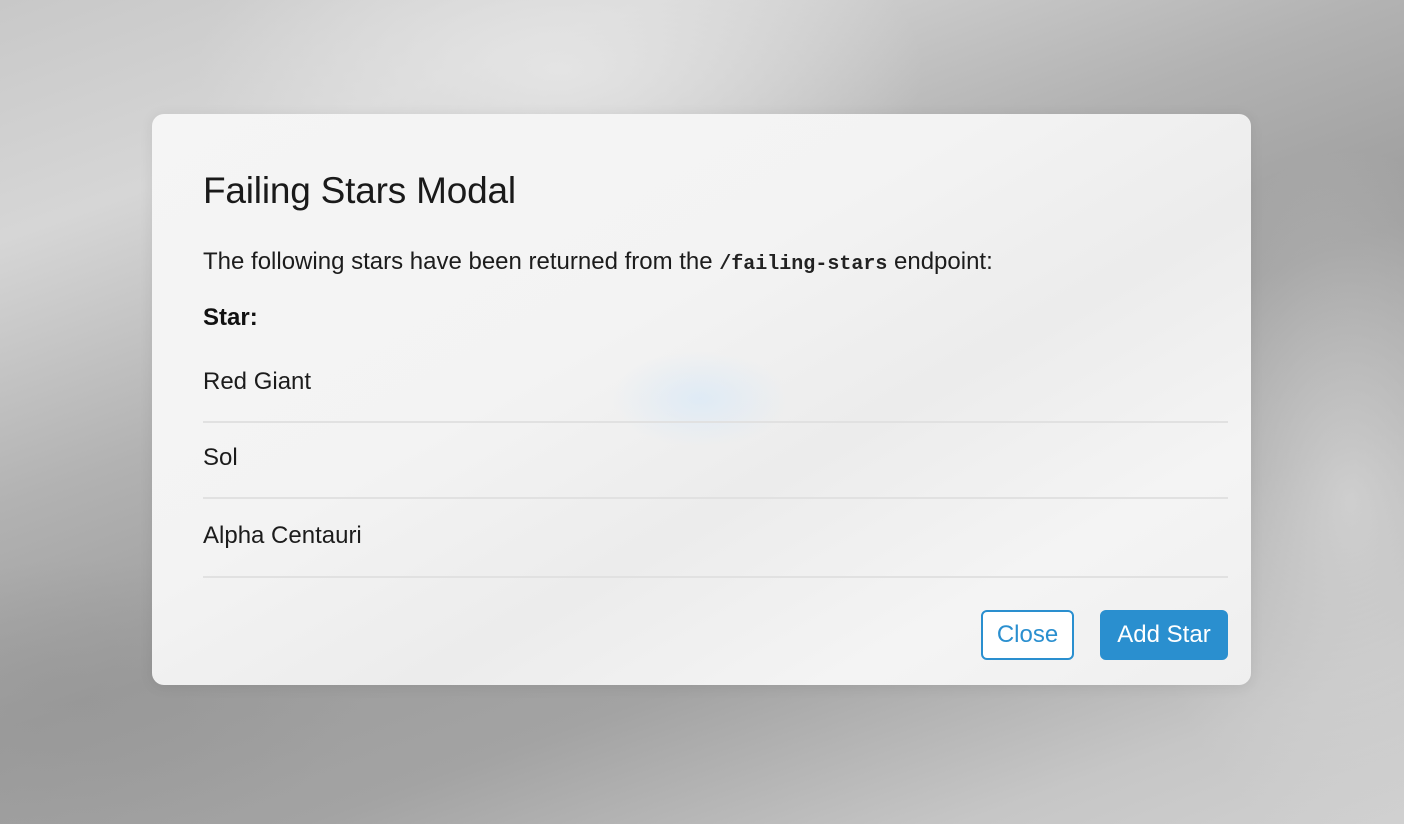 This screenshot has height=824, width=1404. I want to click on close-button: Close, so click(1027, 635).